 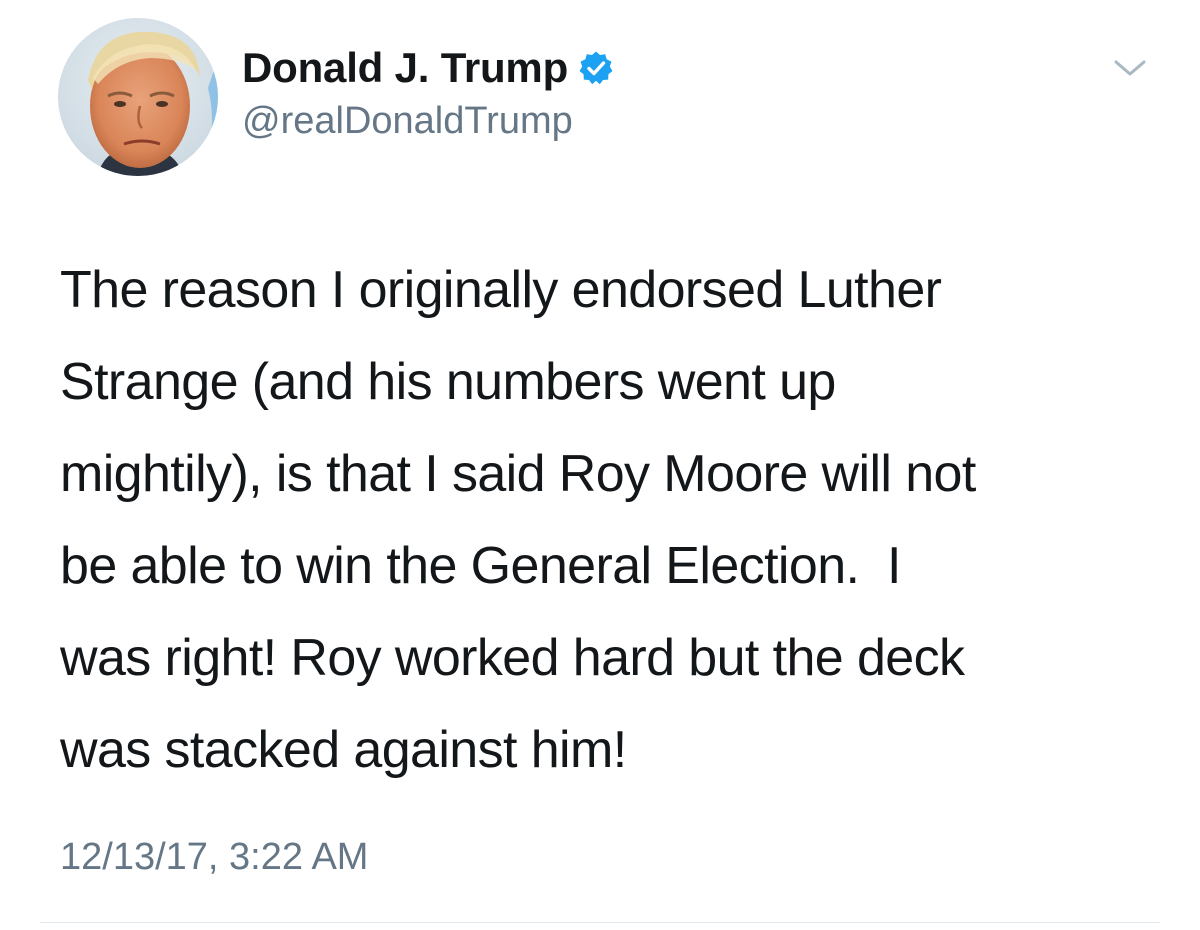 I want to click on avatar-image, so click(x=138, y=97).